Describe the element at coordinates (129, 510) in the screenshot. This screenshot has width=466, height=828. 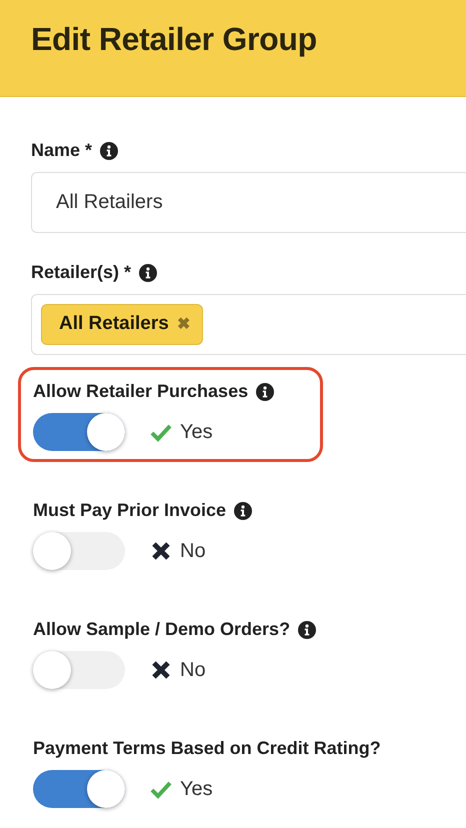
I see `field-label: Must Pay Prior Invoice` at that location.